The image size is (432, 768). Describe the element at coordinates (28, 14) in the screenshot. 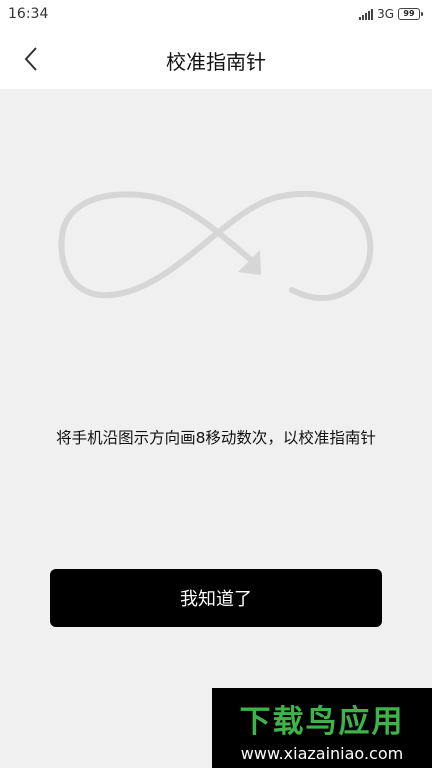

I see `status-time: 16:34` at that location.